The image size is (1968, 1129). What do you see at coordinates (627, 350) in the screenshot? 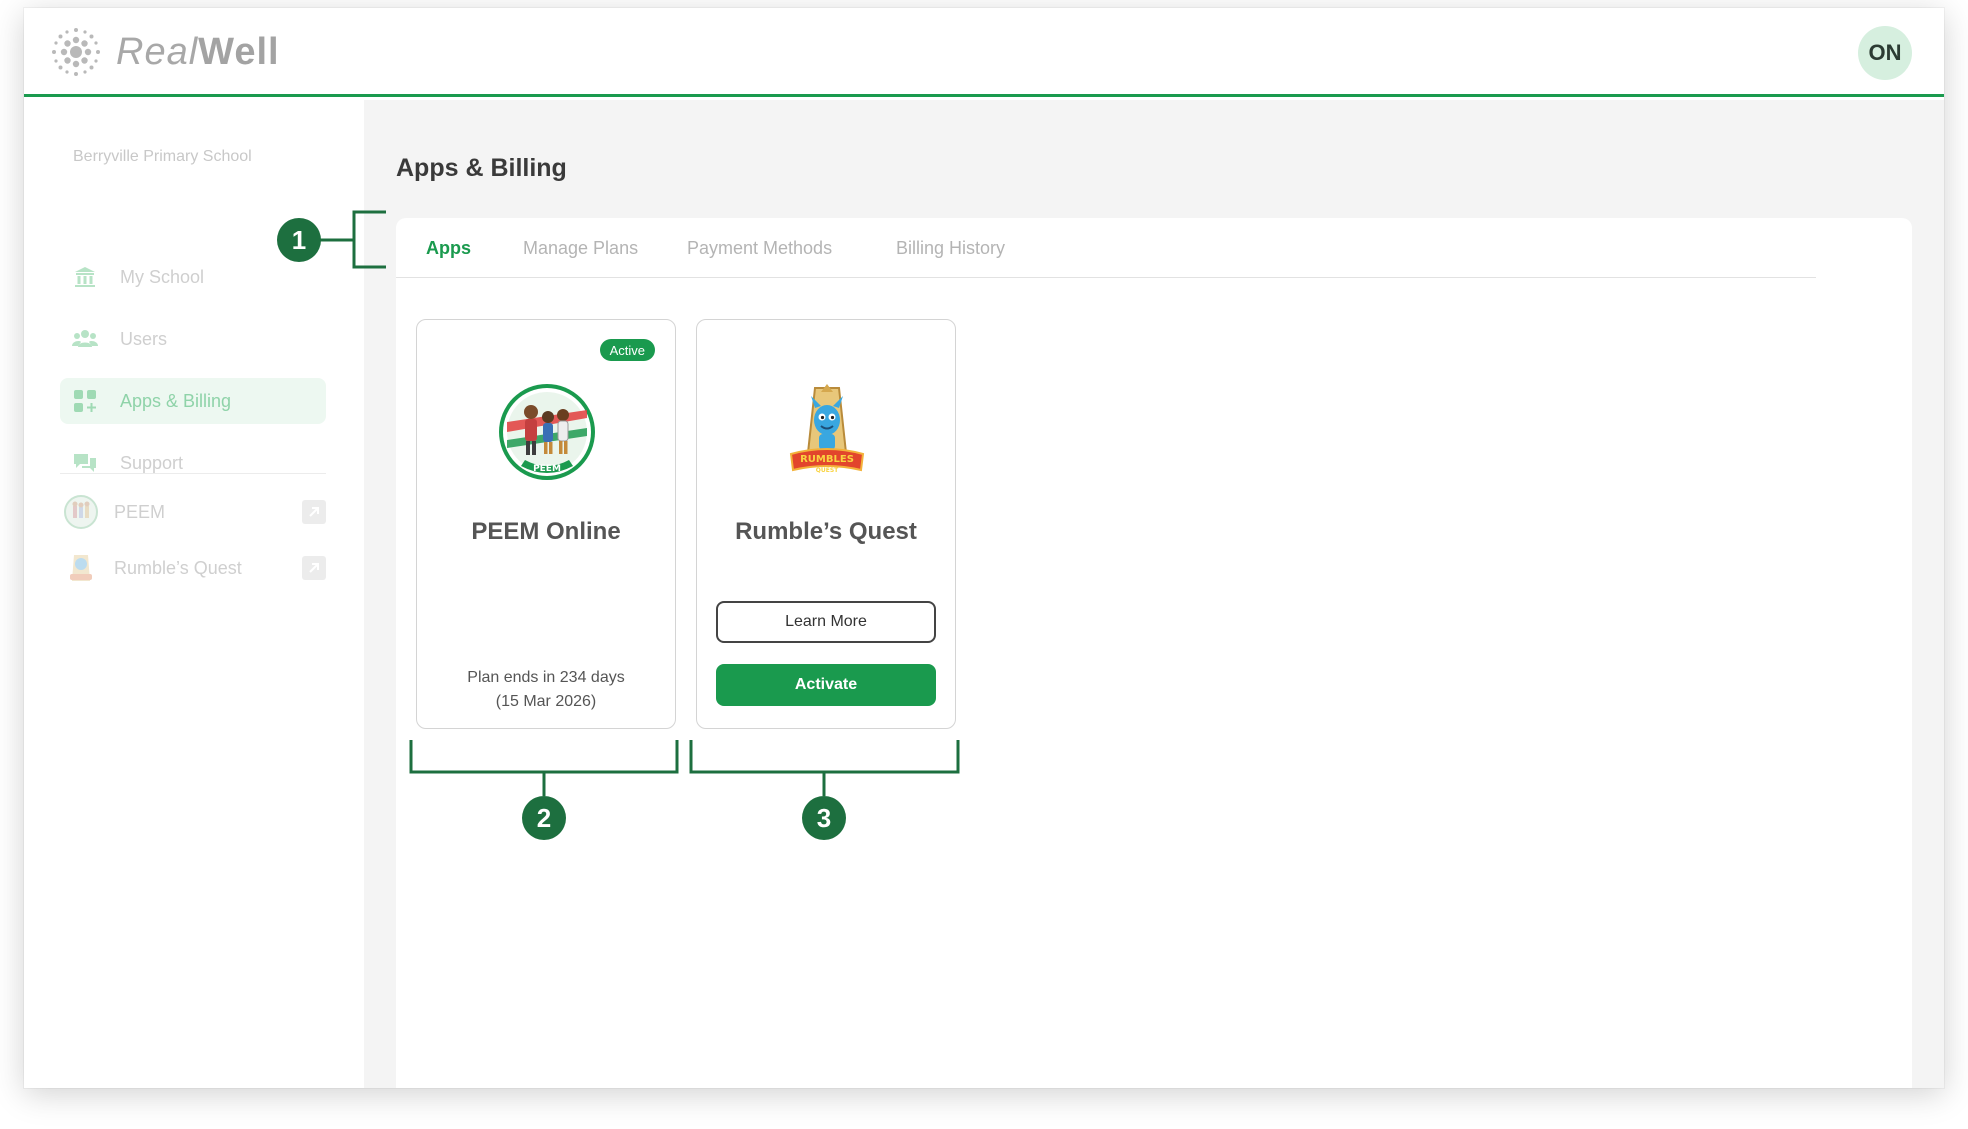
I see `status-badge: Active` at bounding box center [627, 350].